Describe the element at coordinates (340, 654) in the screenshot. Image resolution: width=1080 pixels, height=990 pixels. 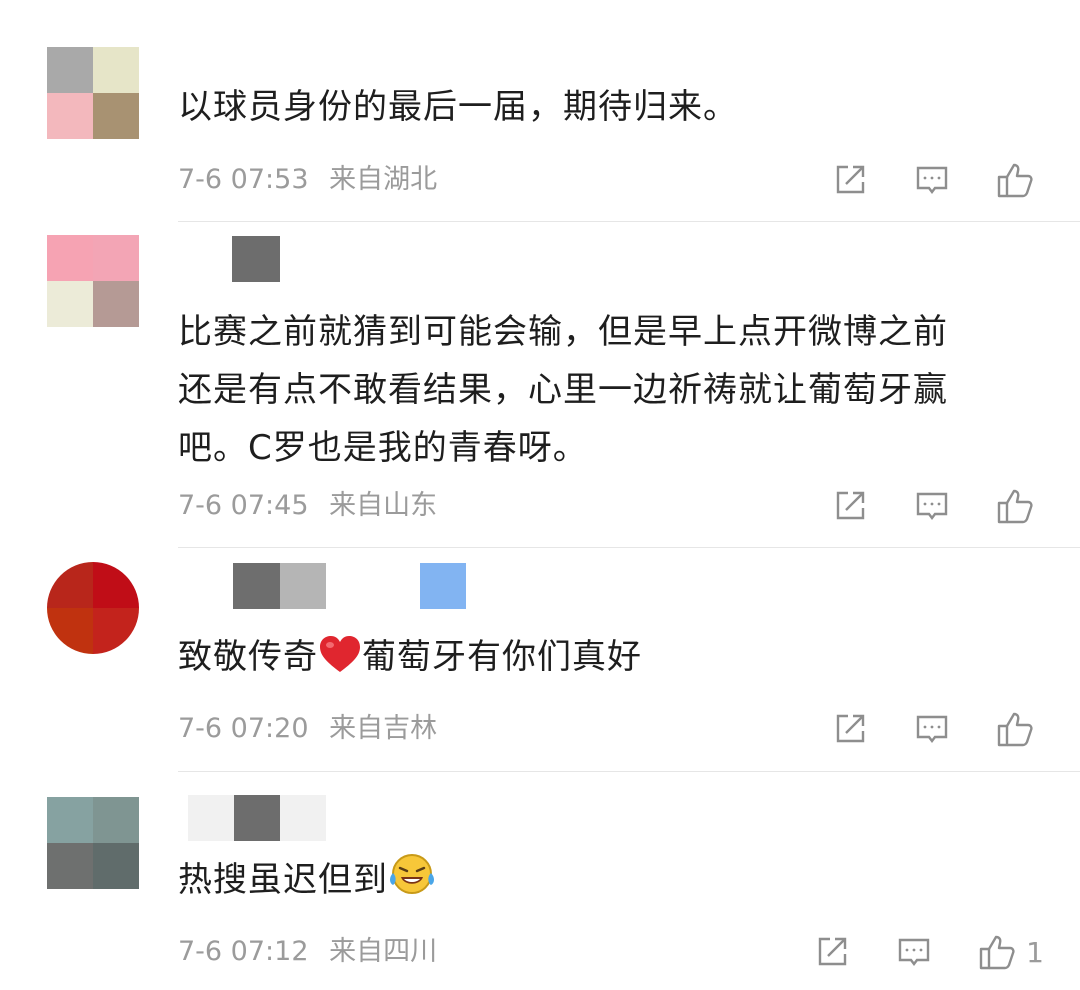
I see `red-heart-icon` at that location.